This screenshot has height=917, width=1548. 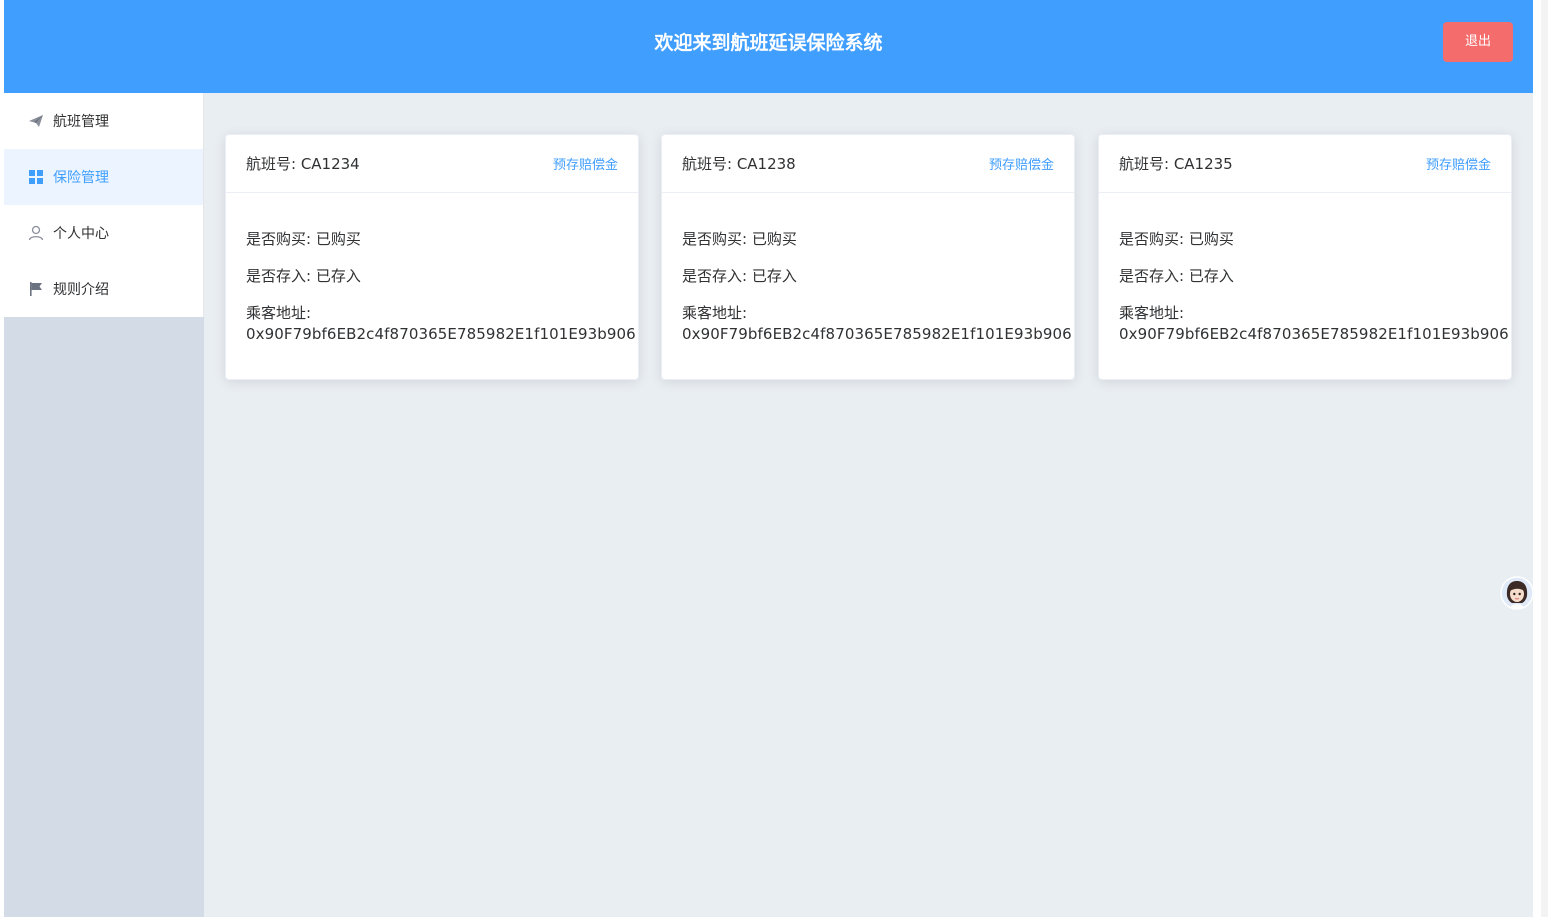 I want to click on sidebar-item-flight-management: 航班管理, so click(x=103, y=121).